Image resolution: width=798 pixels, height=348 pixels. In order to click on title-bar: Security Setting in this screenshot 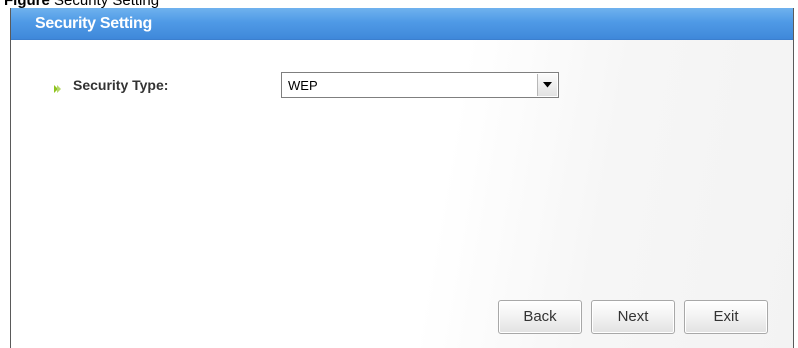, I will do `click(402, 24)`.